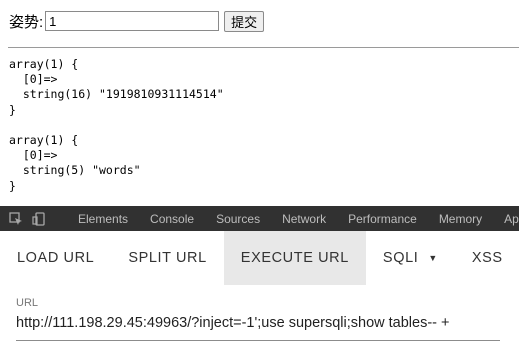 This screenshot has width=519, height=351. Describe the element at coordinates (55, 258) in the screenshot. I see `load-url-button: LOAD URL` at that location.